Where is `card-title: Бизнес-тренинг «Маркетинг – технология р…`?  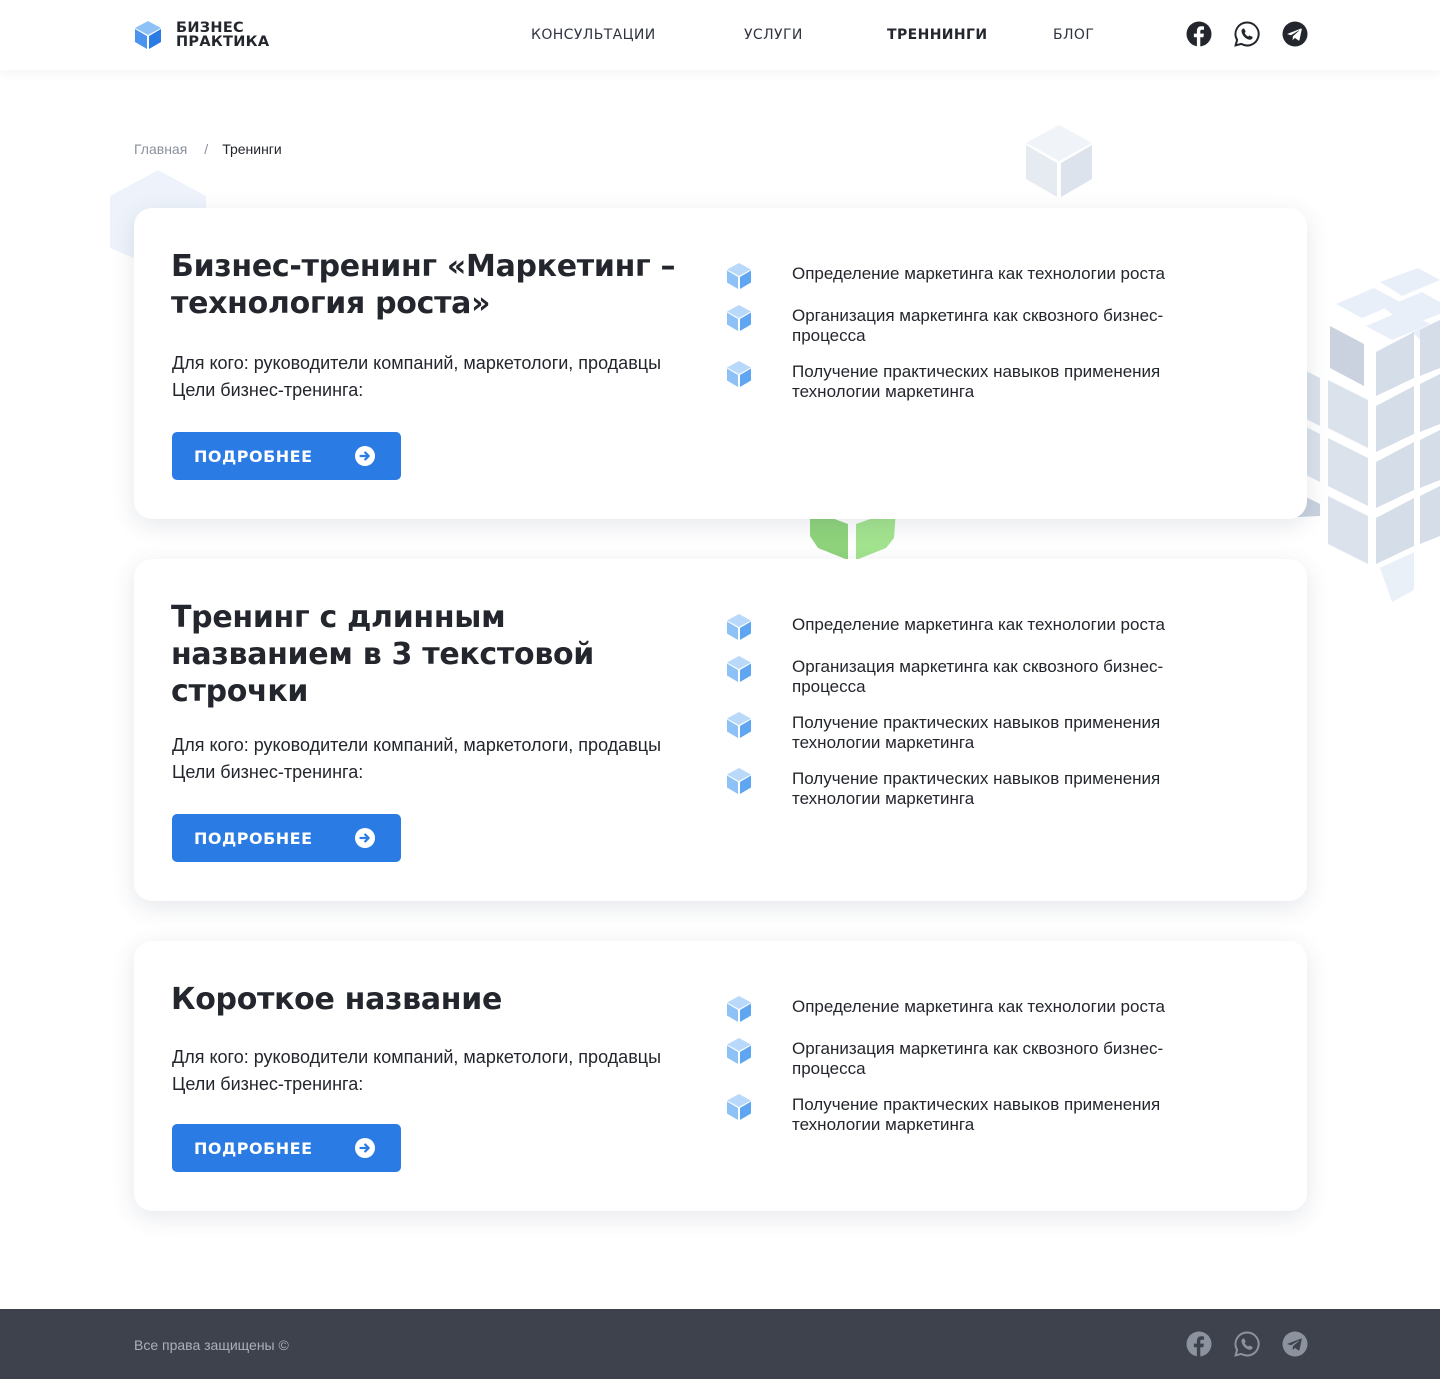
card-title: Бизнес-тренинг «Маркетинг – технология р… is located at coordinates (423, 285).